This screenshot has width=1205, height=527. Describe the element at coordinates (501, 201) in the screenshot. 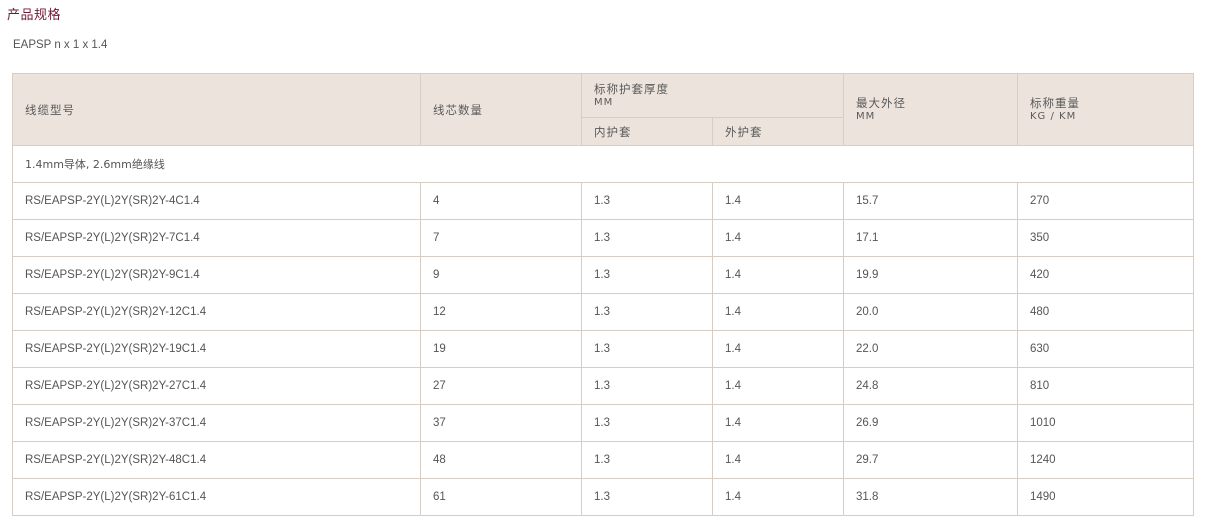

I see `cell-core-count: 4` at that location.